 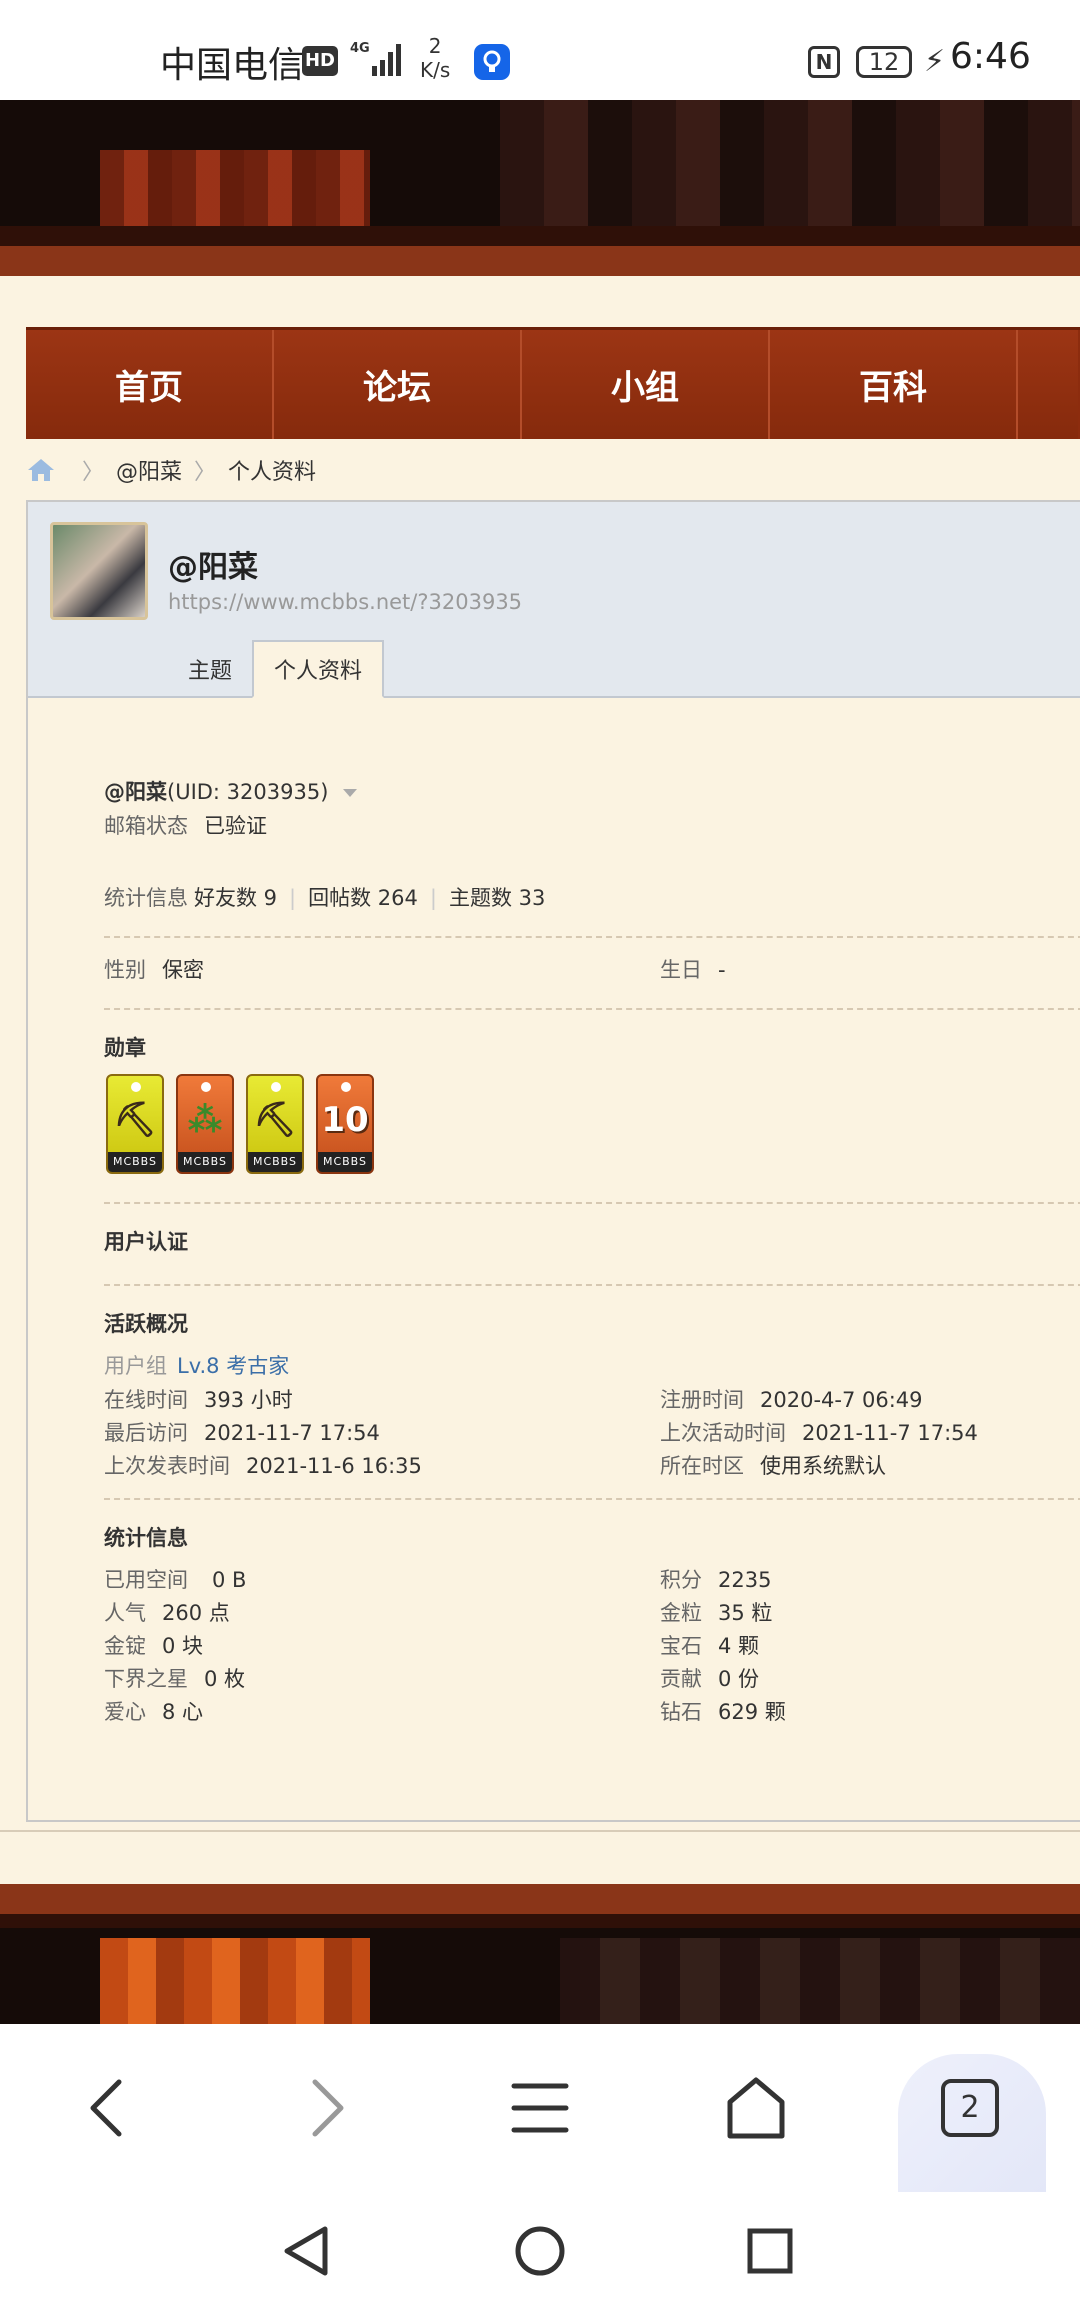 What do you see at coordinates (213, 567) in the screenshot?
I see `profile-username: @阳菜` at bounding box center [213, 567].